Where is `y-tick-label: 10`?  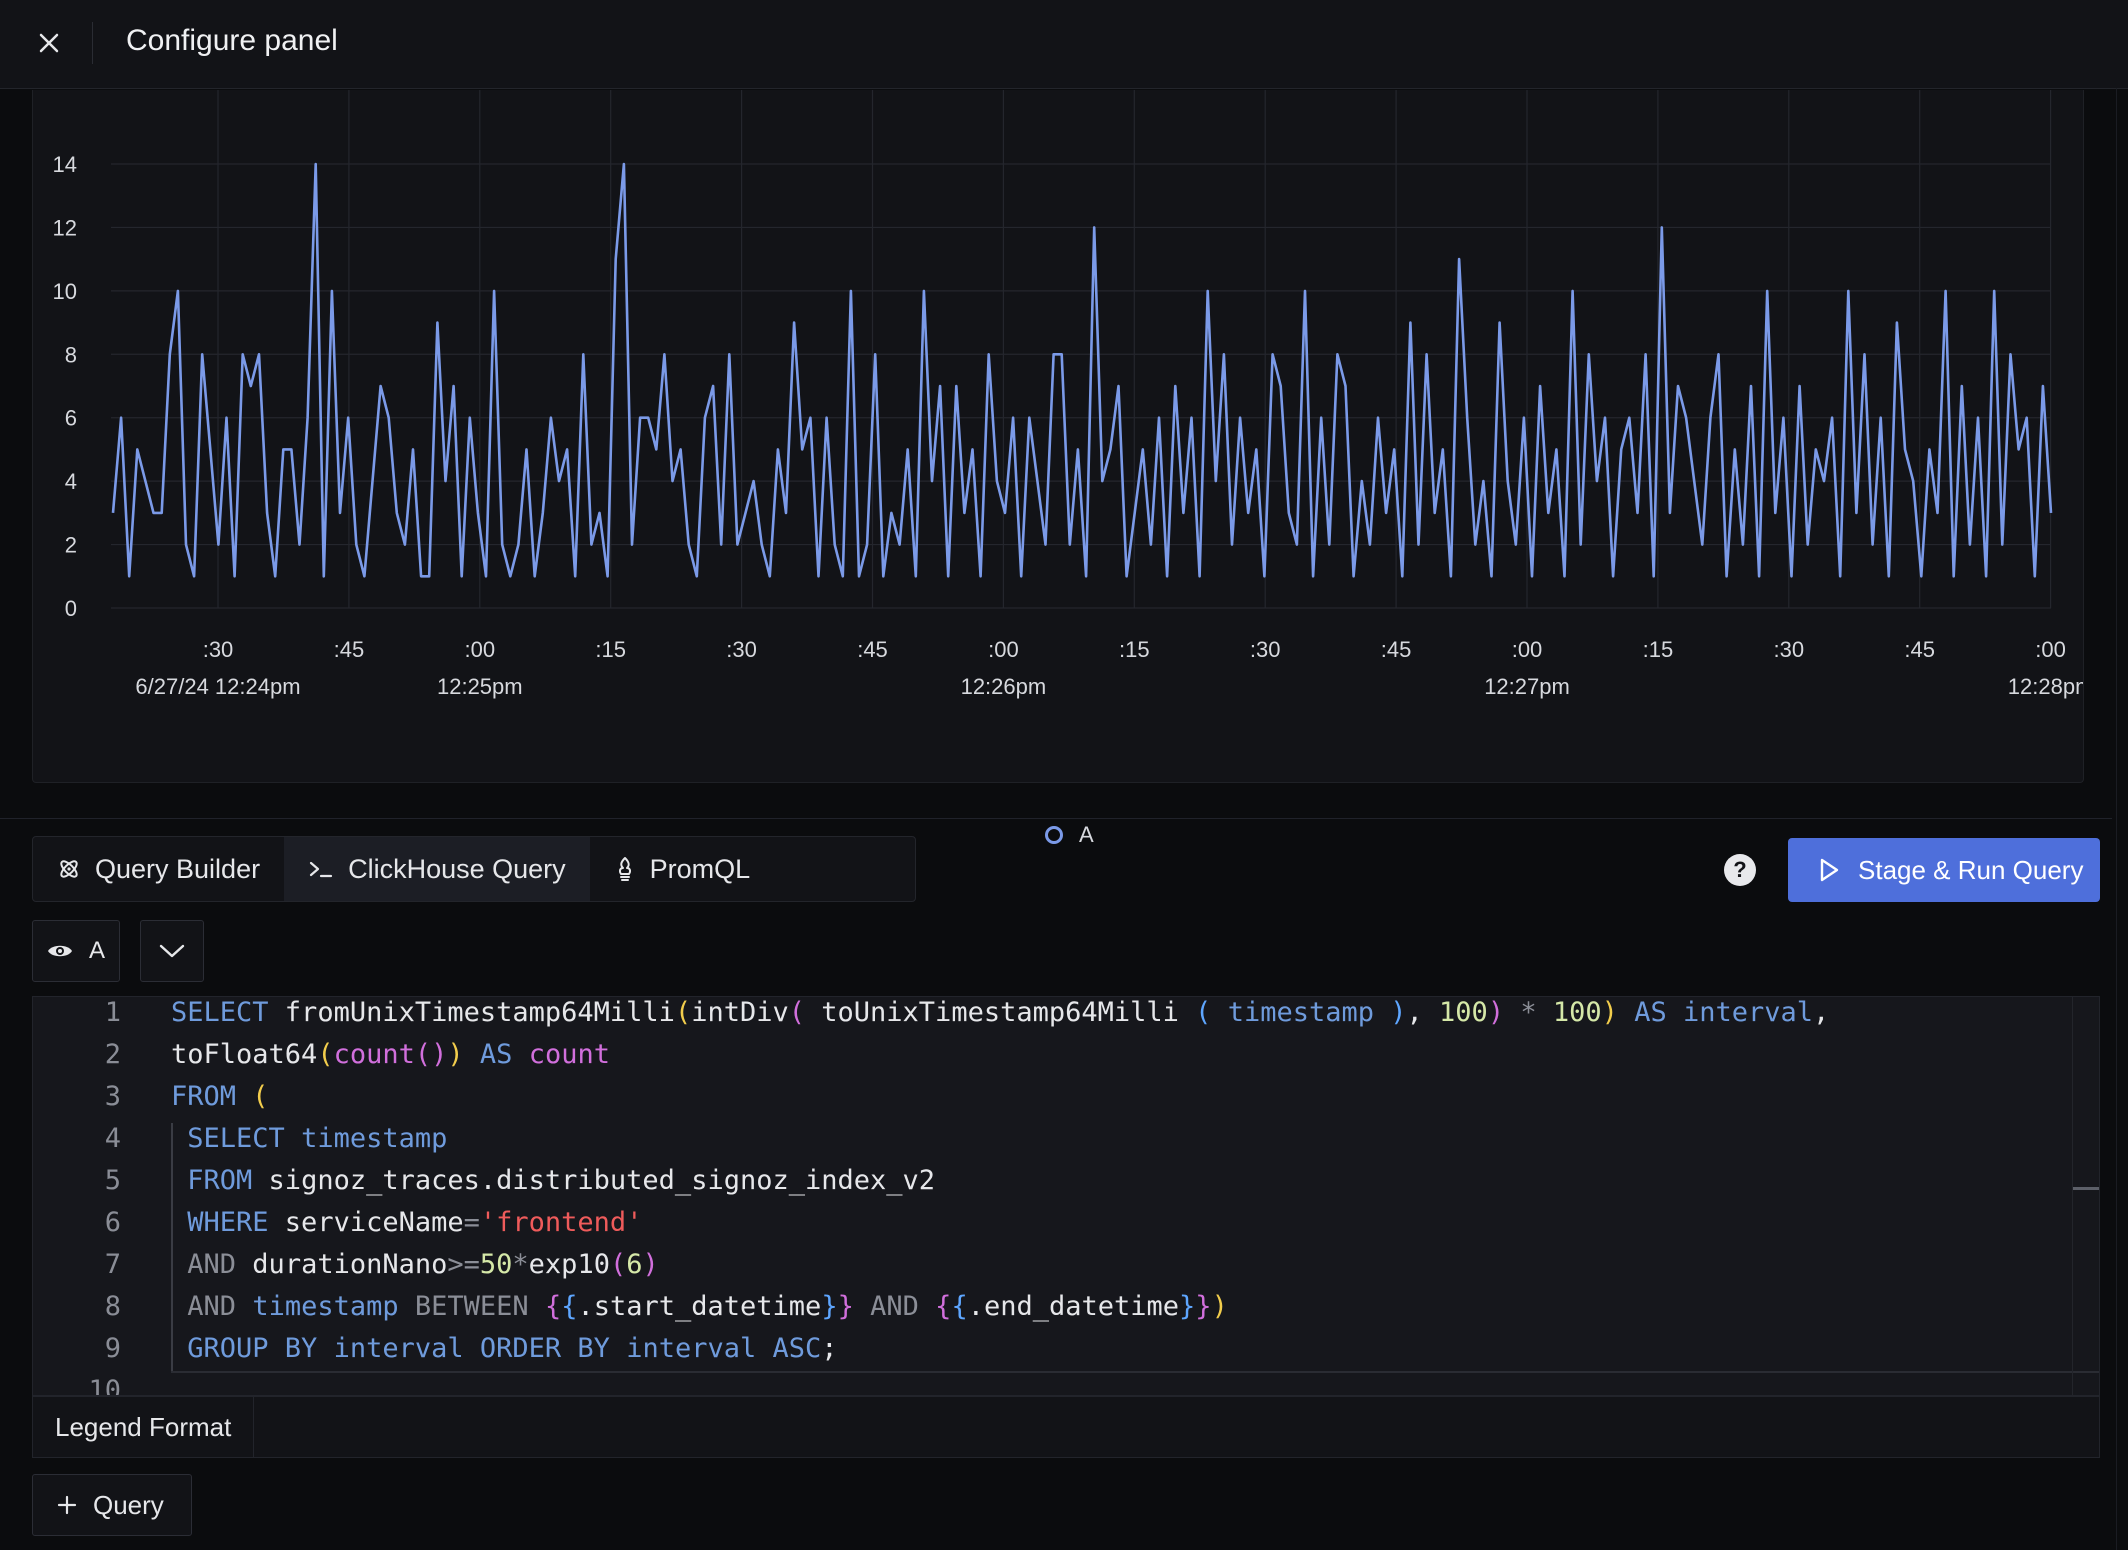
y-tick-label: 10 is located at coordinates (65, 291).